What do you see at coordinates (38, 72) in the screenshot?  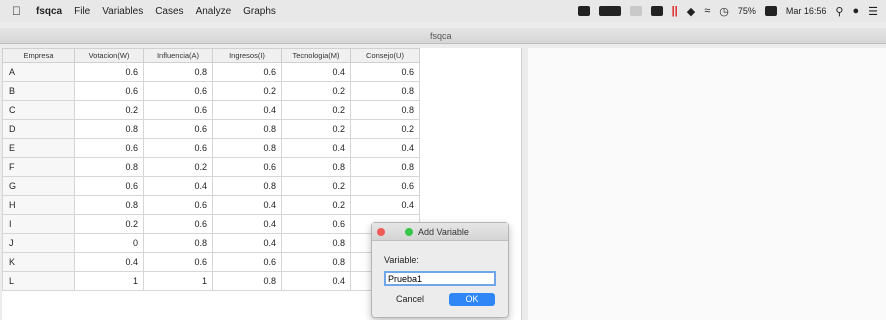 I see `row-label: A` at bounding box center [38, 72].